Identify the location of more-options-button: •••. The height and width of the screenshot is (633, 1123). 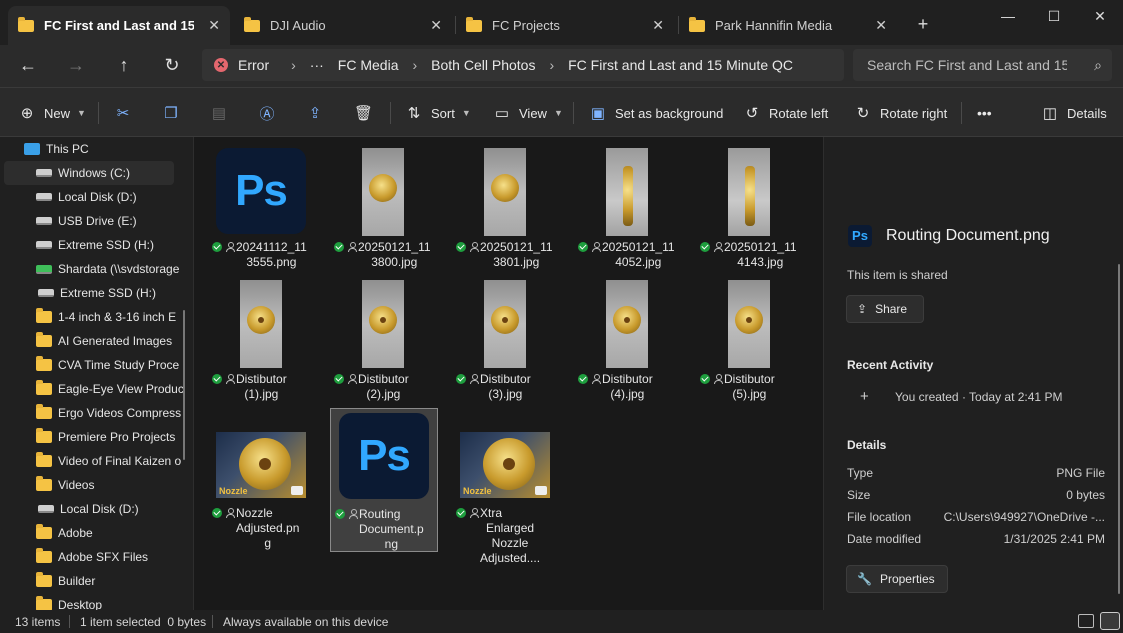
(984, 113).